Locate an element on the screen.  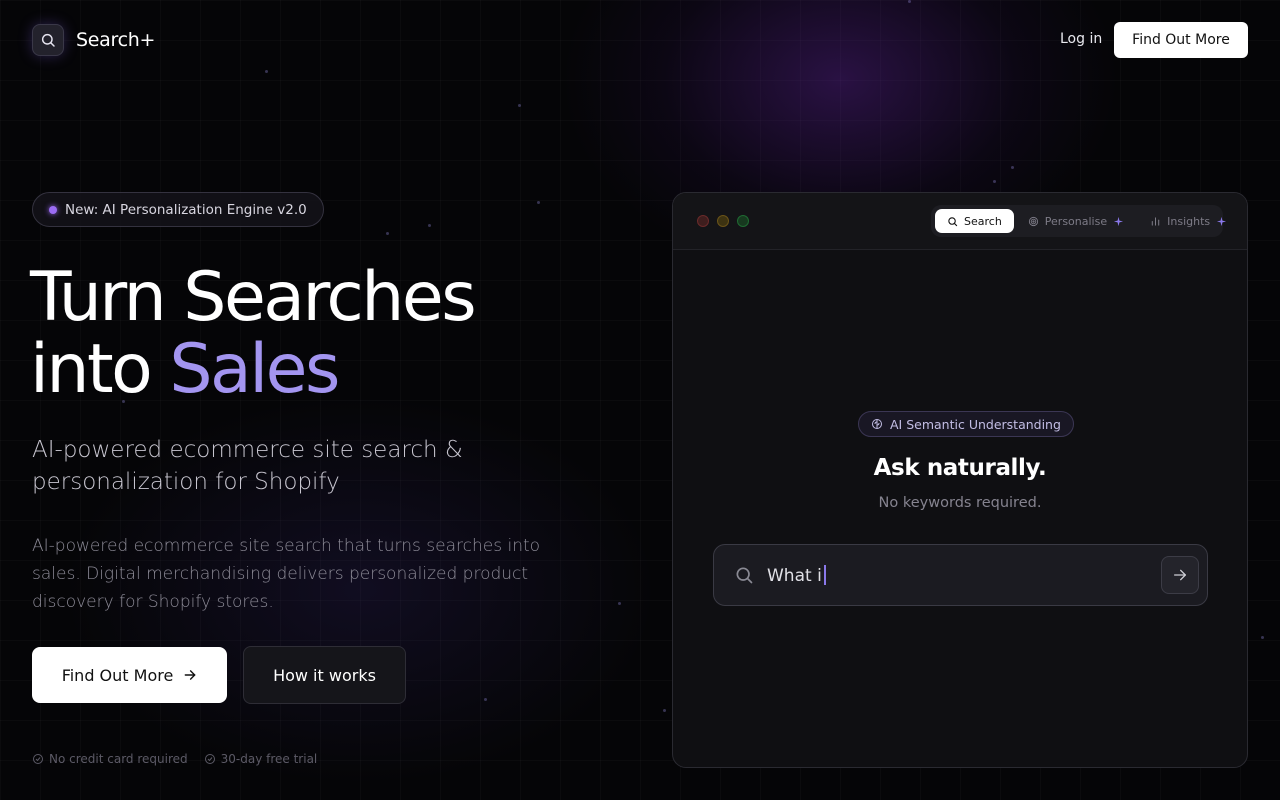
window-maximize-dot is located at coordinates (743, 221).